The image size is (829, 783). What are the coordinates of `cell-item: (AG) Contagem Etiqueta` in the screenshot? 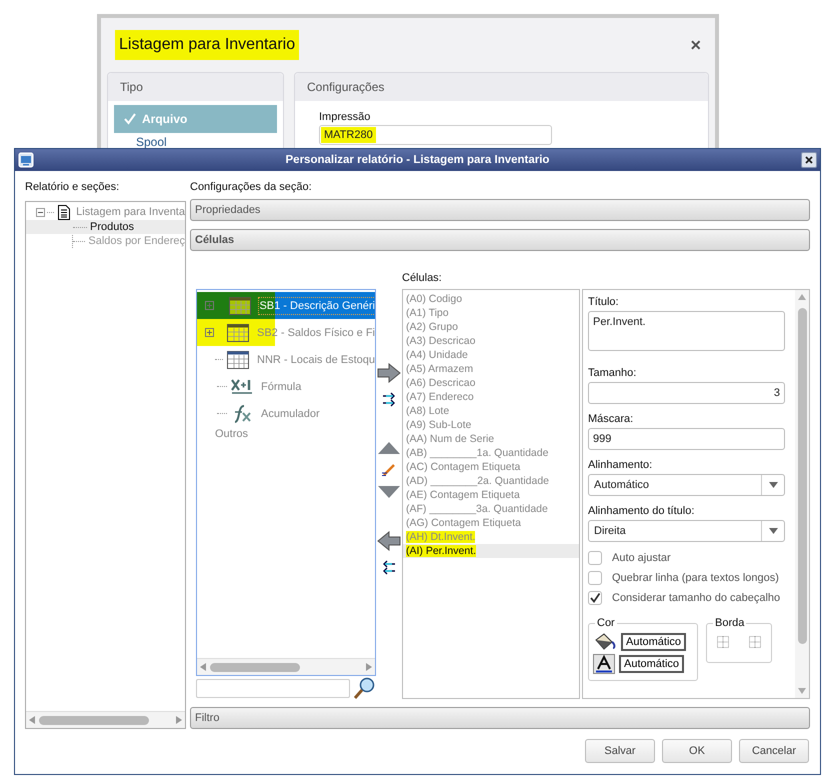 It's located at (463, 523).